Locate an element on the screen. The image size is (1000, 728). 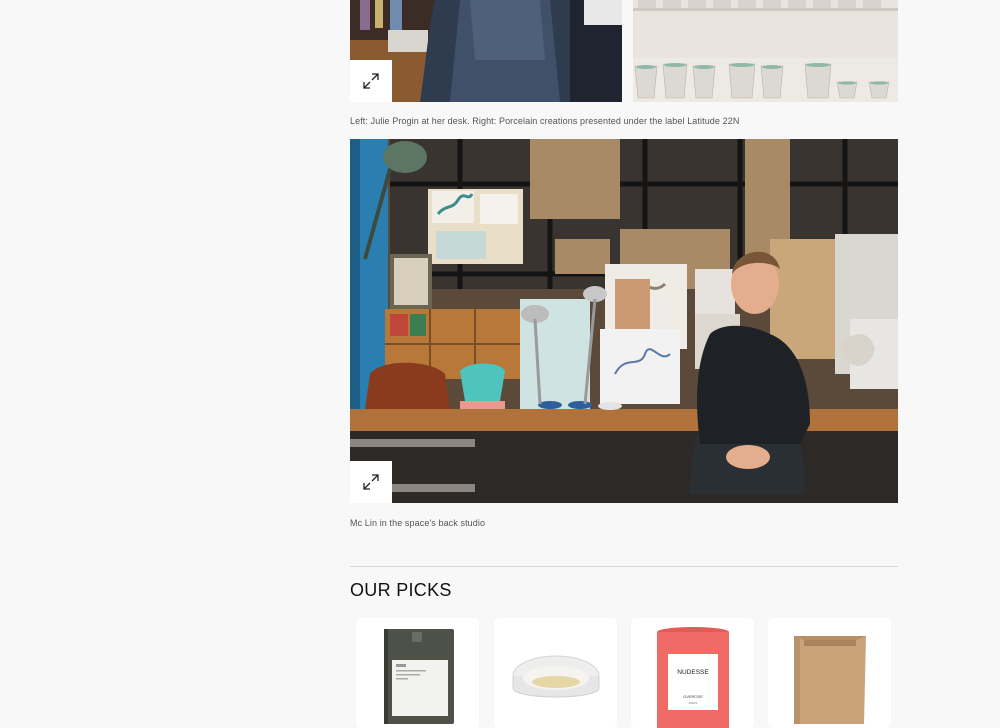
porcelain-photo-graphic is located at coordinates (765, 51).